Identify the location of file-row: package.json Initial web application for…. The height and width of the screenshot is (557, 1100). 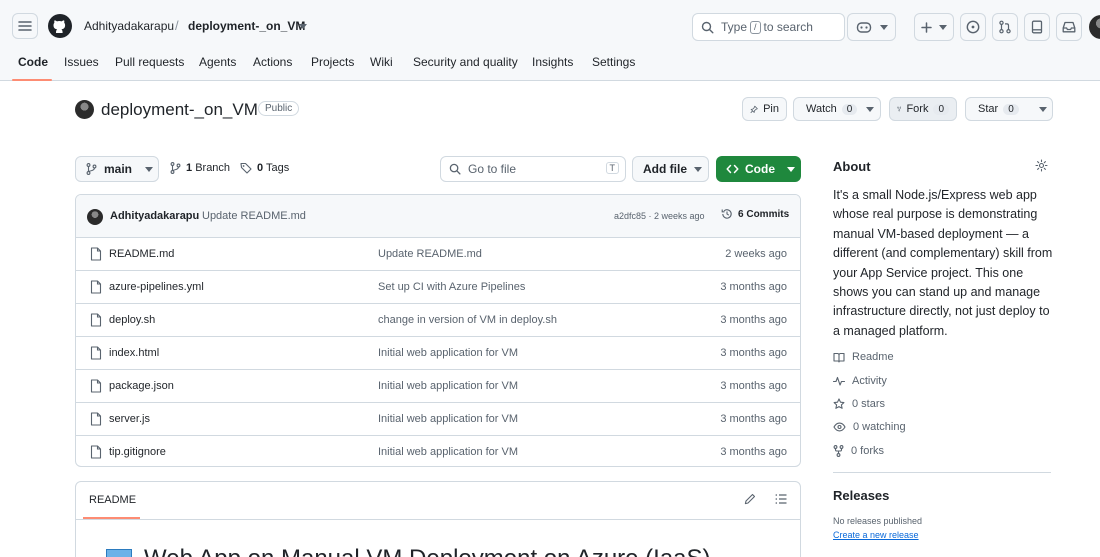
(438, 386).